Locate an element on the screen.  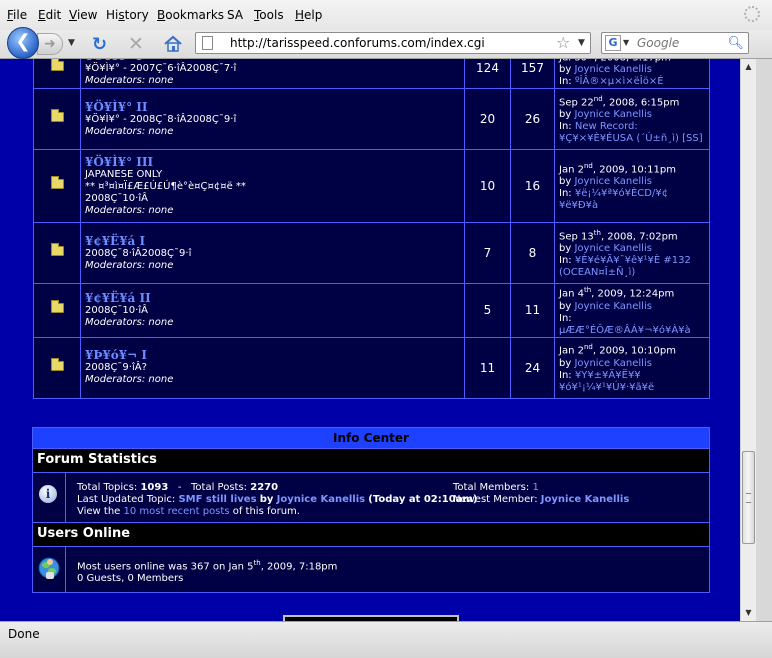
board-moderators: Moderators: none is located at coordinates (129, 322).